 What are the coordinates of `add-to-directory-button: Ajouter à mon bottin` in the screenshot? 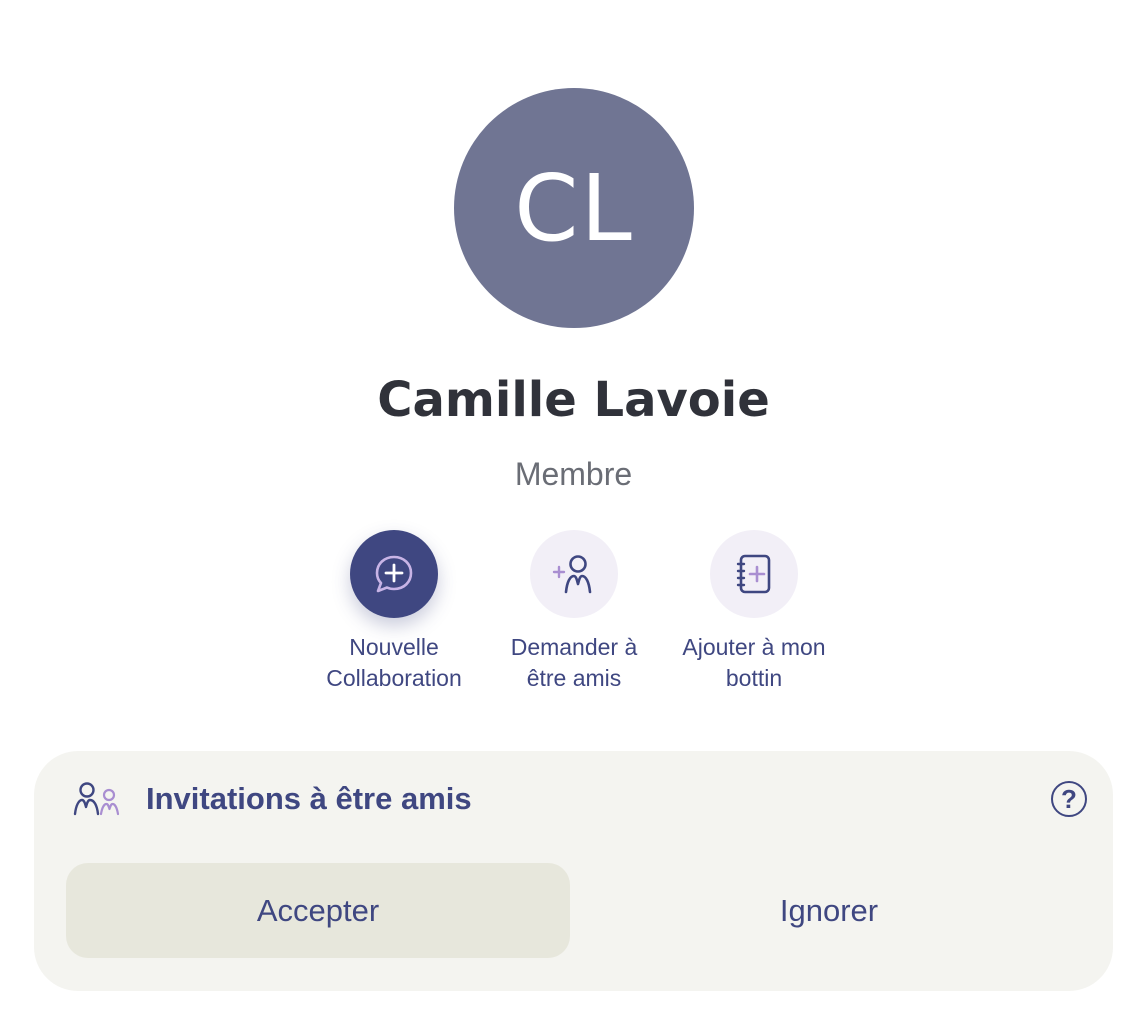 It's located at (754, 612).